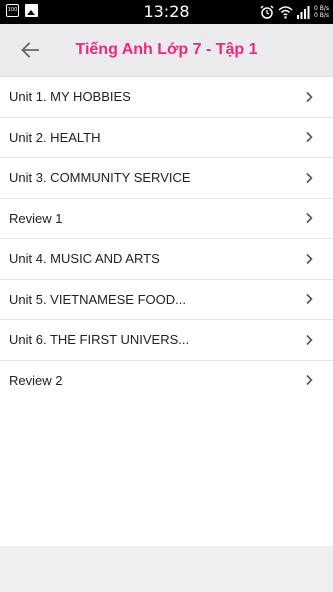  I want to click on list-item-label: Unit 2. HEALTH, so click(55, 137).